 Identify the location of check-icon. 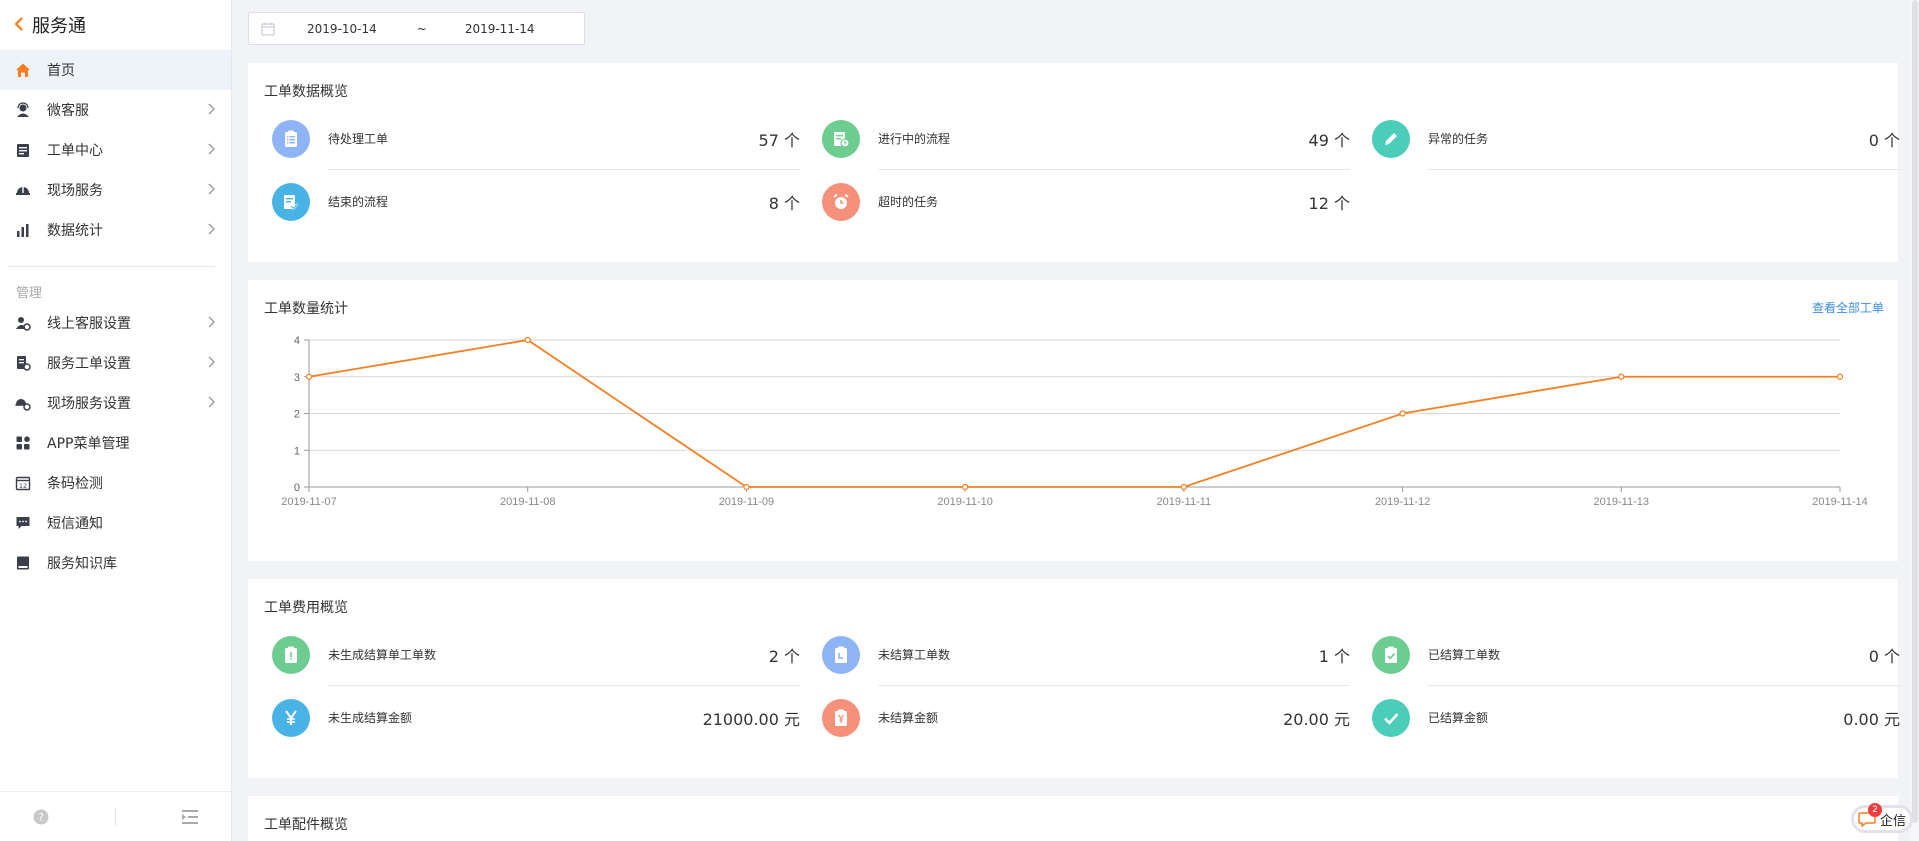
(1391, 717).